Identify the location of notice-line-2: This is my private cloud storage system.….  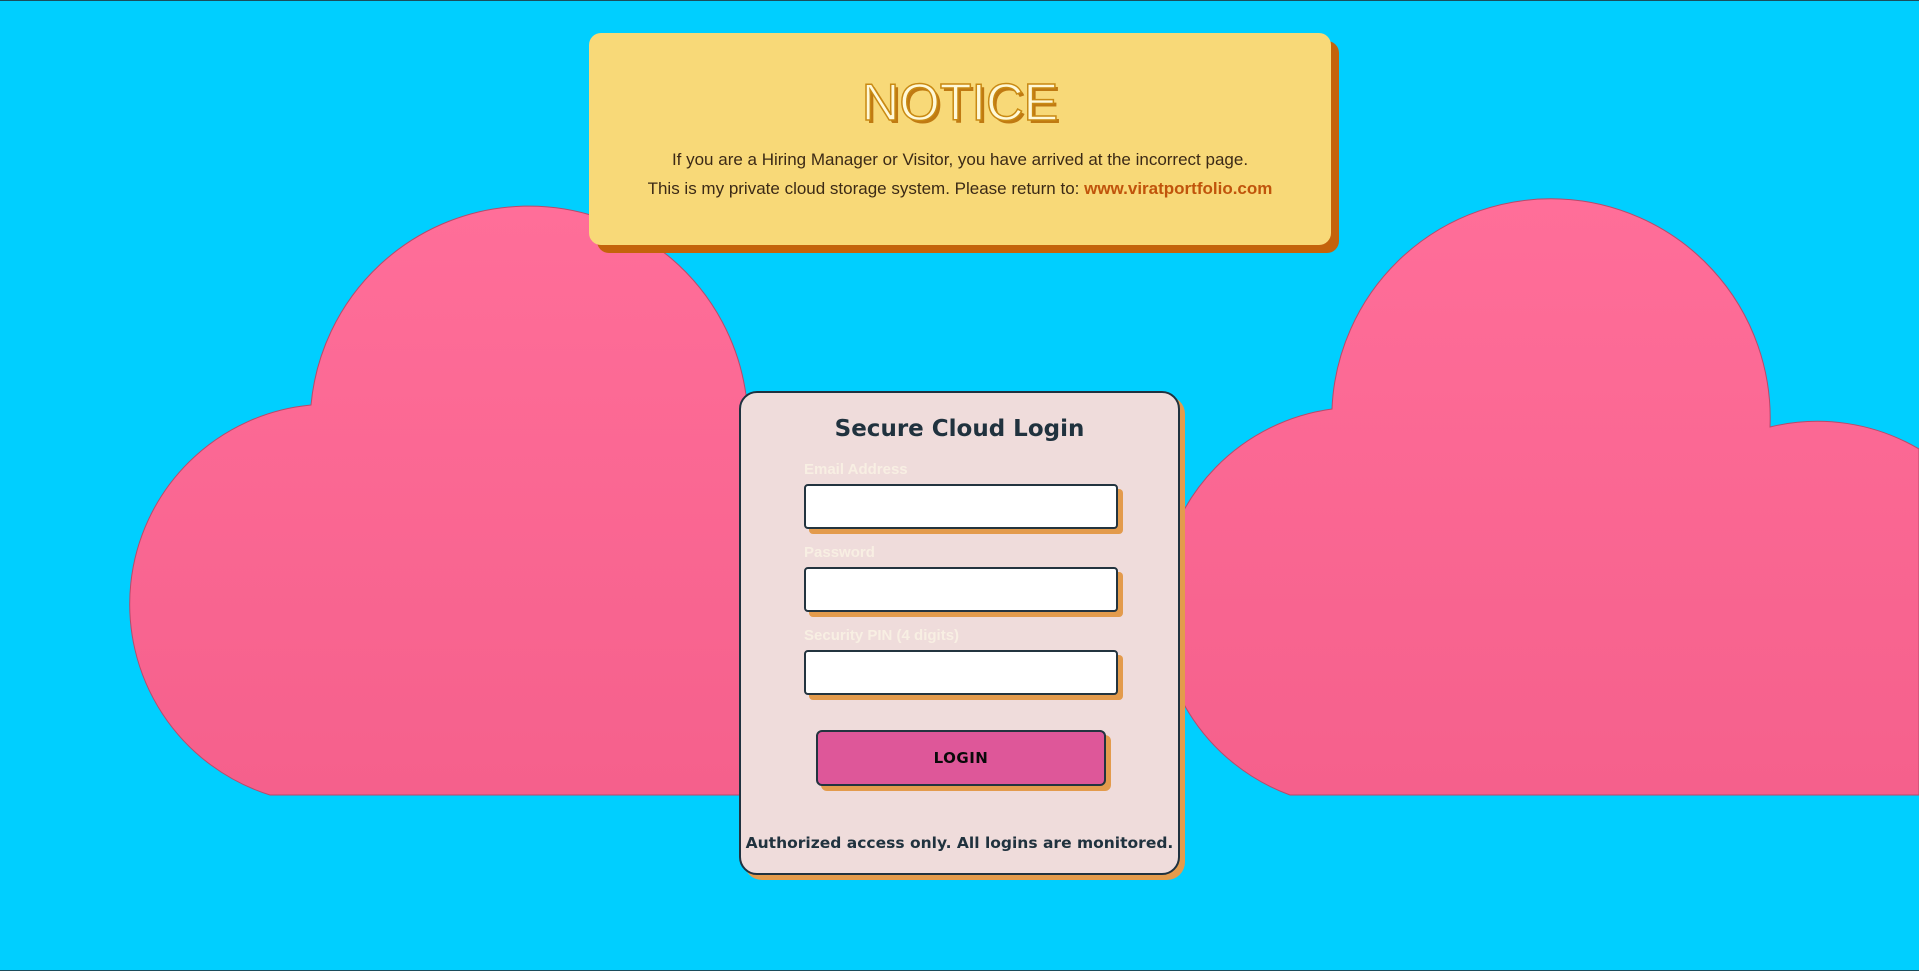
(960, 188).